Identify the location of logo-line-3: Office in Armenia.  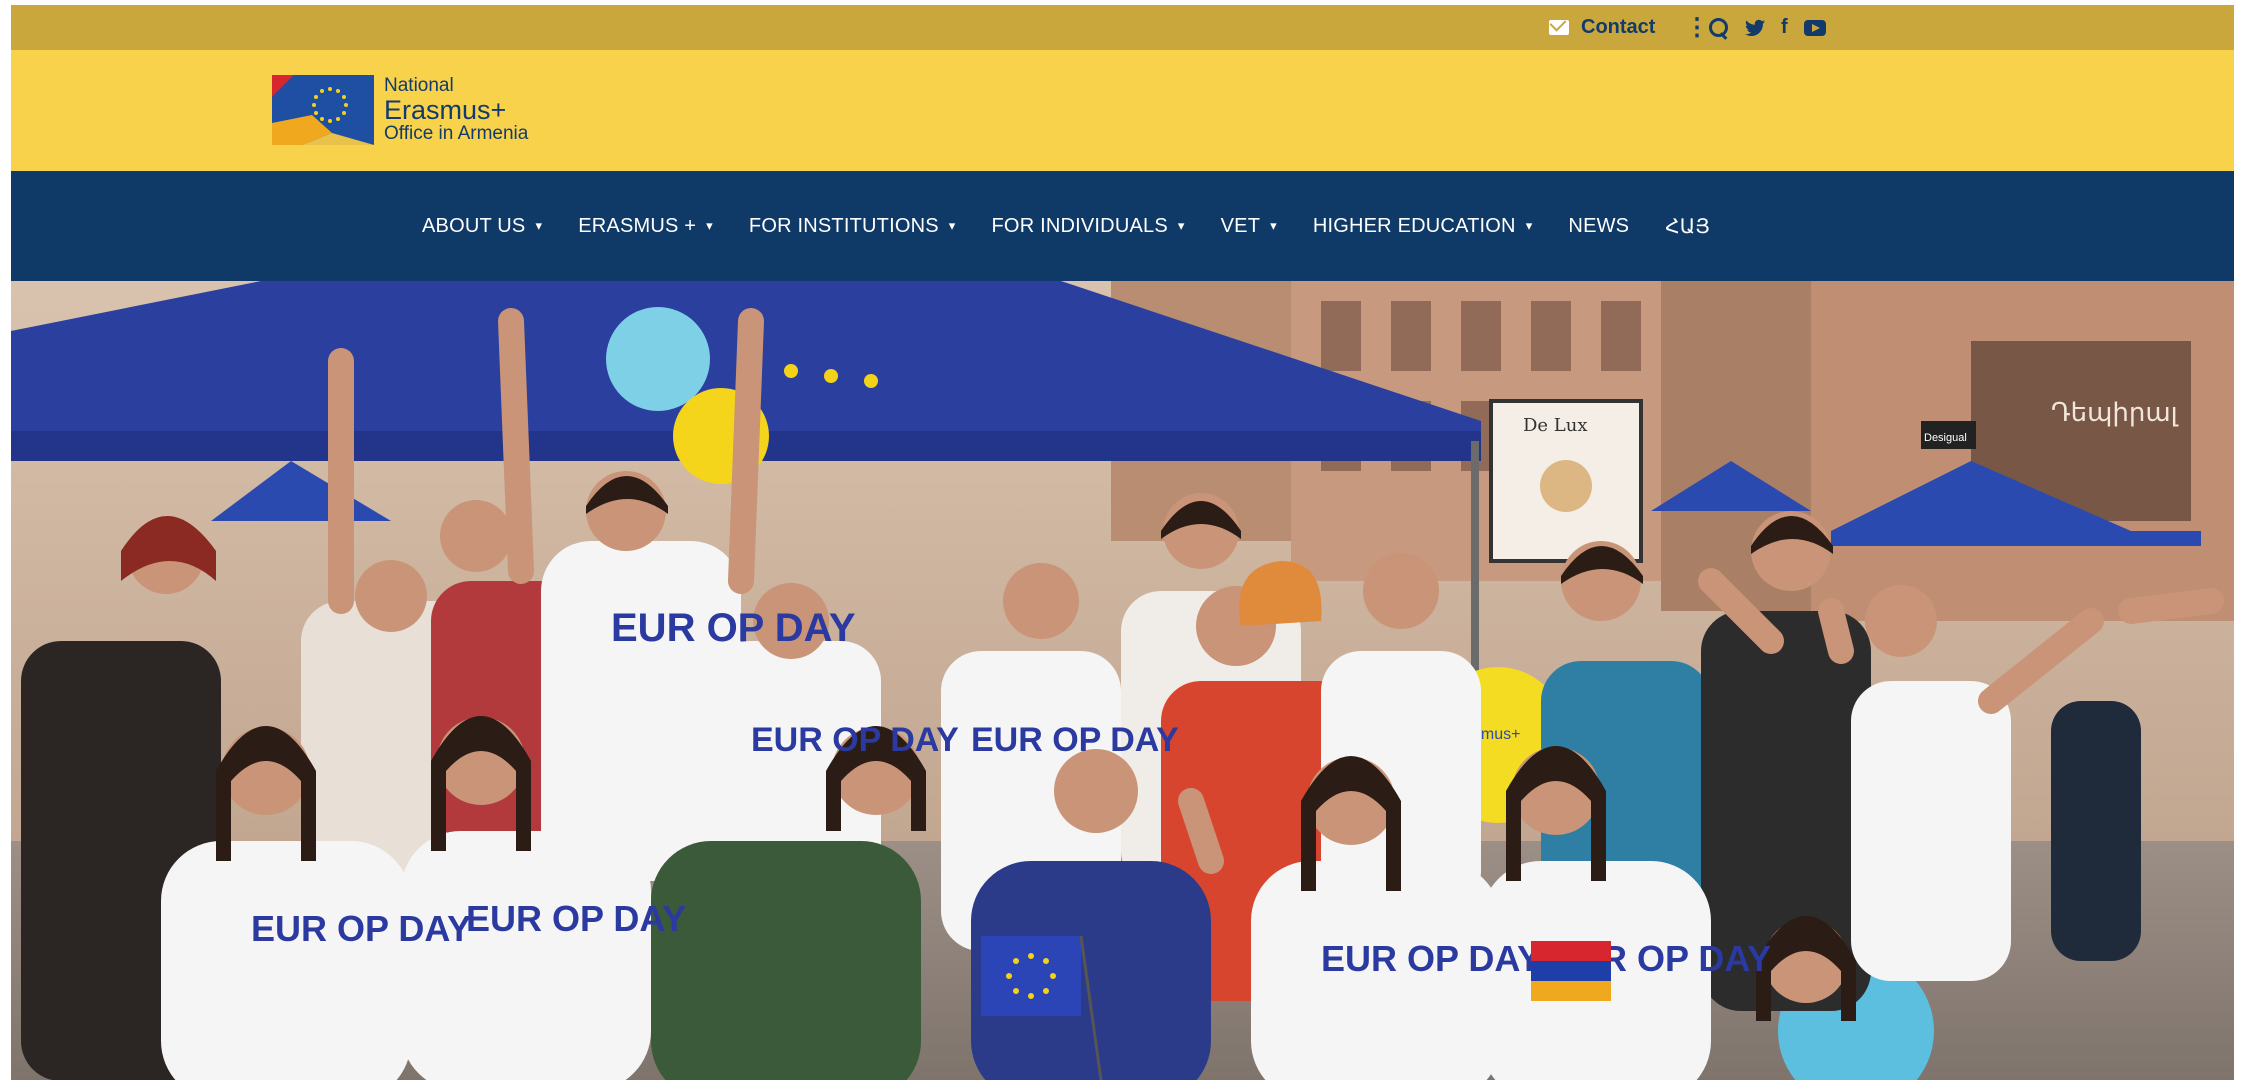
(456, 134).